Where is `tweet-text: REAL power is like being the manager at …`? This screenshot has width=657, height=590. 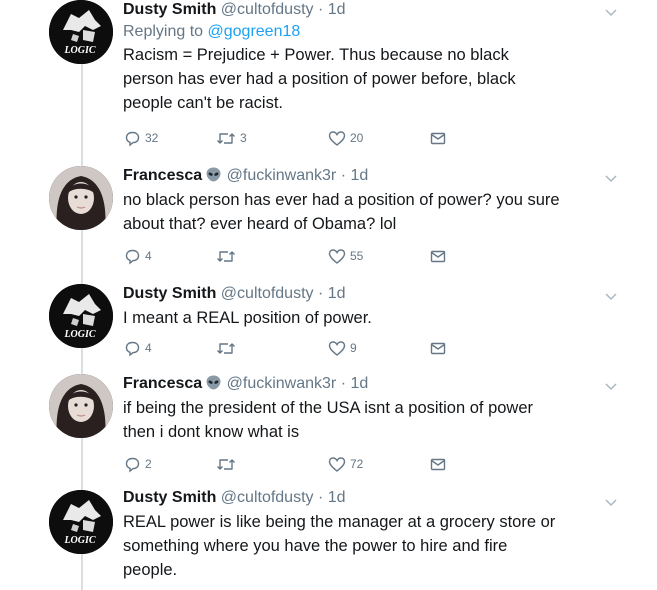
tweet-text: REAL power is like being the manager at … is located at coordinates (339, 546).